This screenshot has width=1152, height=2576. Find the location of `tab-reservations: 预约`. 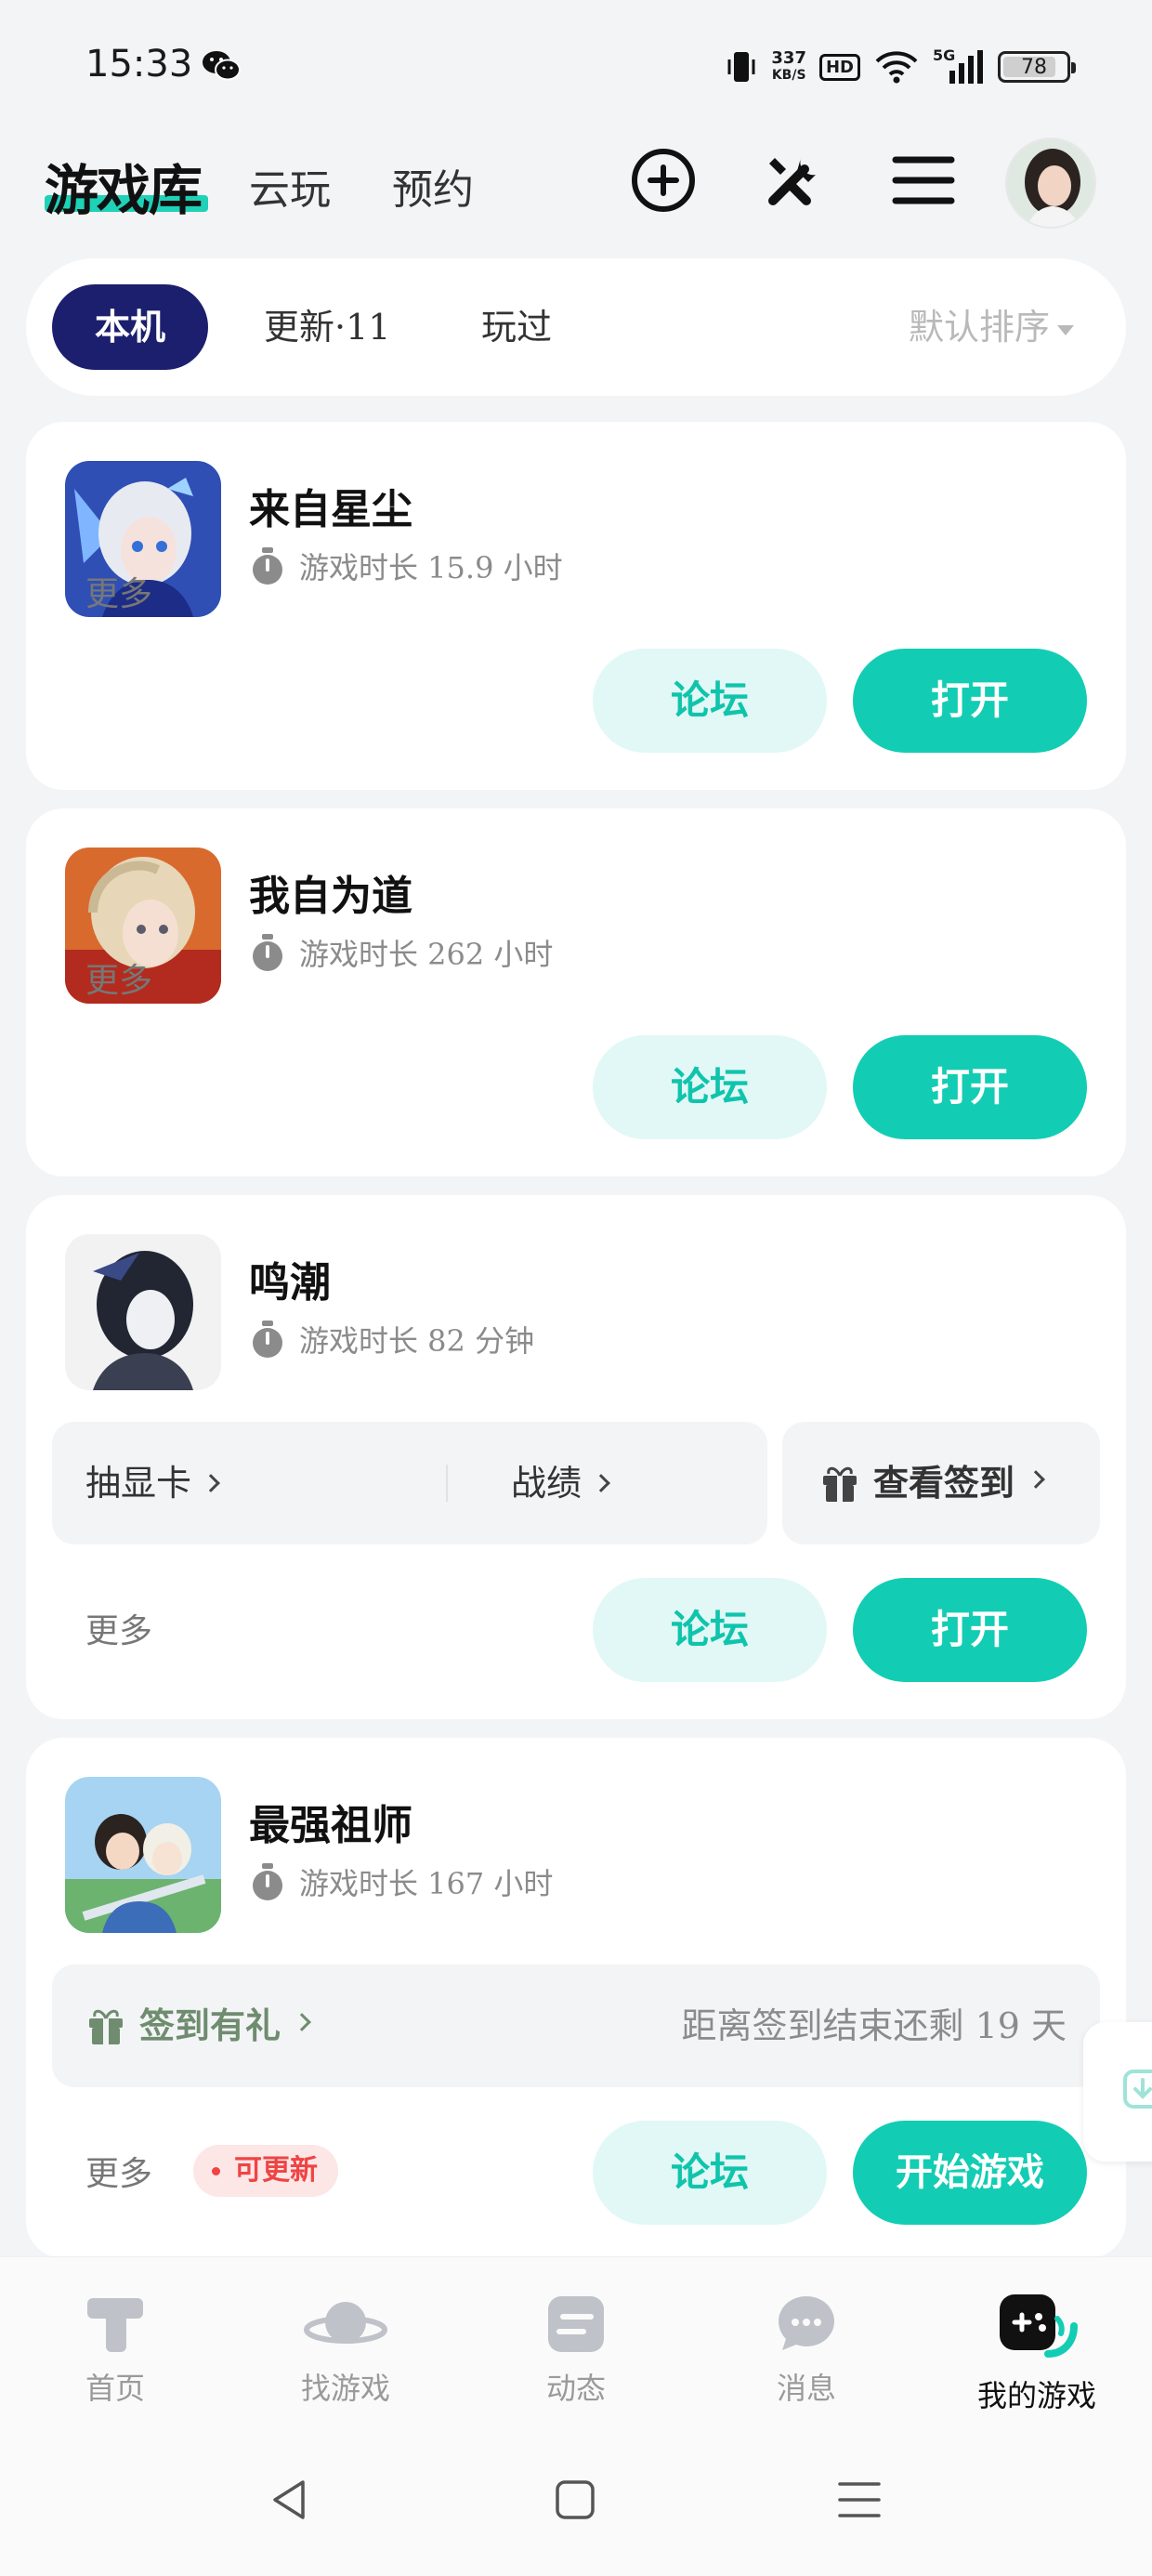

tab-reservations: 预约 is located at coordinates (433, 186).